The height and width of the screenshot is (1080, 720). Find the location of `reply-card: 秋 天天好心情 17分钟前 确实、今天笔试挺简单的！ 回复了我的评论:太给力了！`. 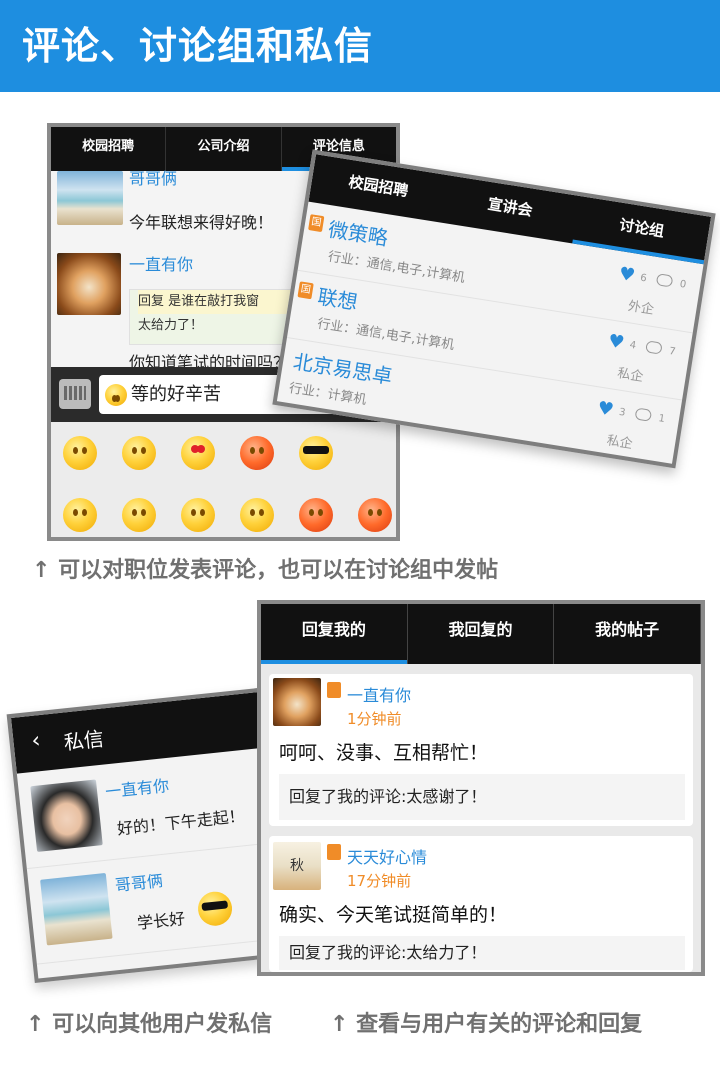

reply-card: 秋 天天好心情 17分钟前 确实、今天笔试挺简单的！ 回复了我的评论:太给力了！ is located at coordinates (481, 904).